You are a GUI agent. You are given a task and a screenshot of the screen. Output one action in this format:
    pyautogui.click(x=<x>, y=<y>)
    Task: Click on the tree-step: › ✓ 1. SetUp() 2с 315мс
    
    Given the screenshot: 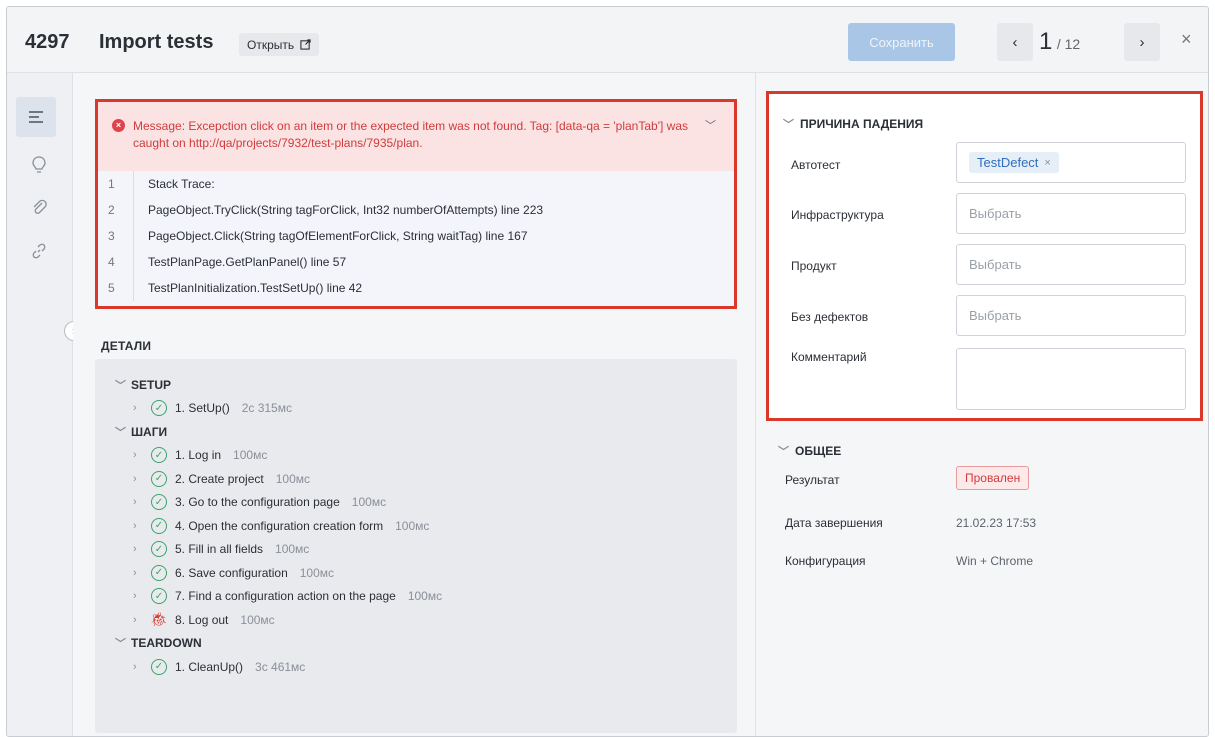 What is the action you would take?
    pyautogui.click(x=426, y=409)
    